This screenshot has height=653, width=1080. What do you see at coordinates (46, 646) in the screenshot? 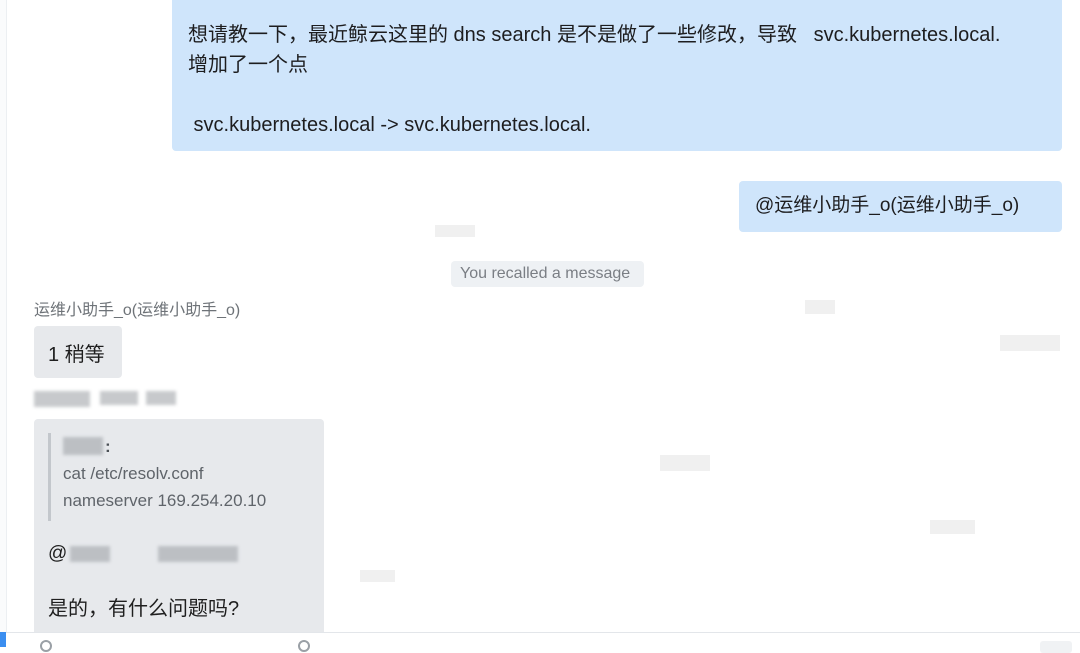
I see `emoji-icon` at bounding box center [46, 646].